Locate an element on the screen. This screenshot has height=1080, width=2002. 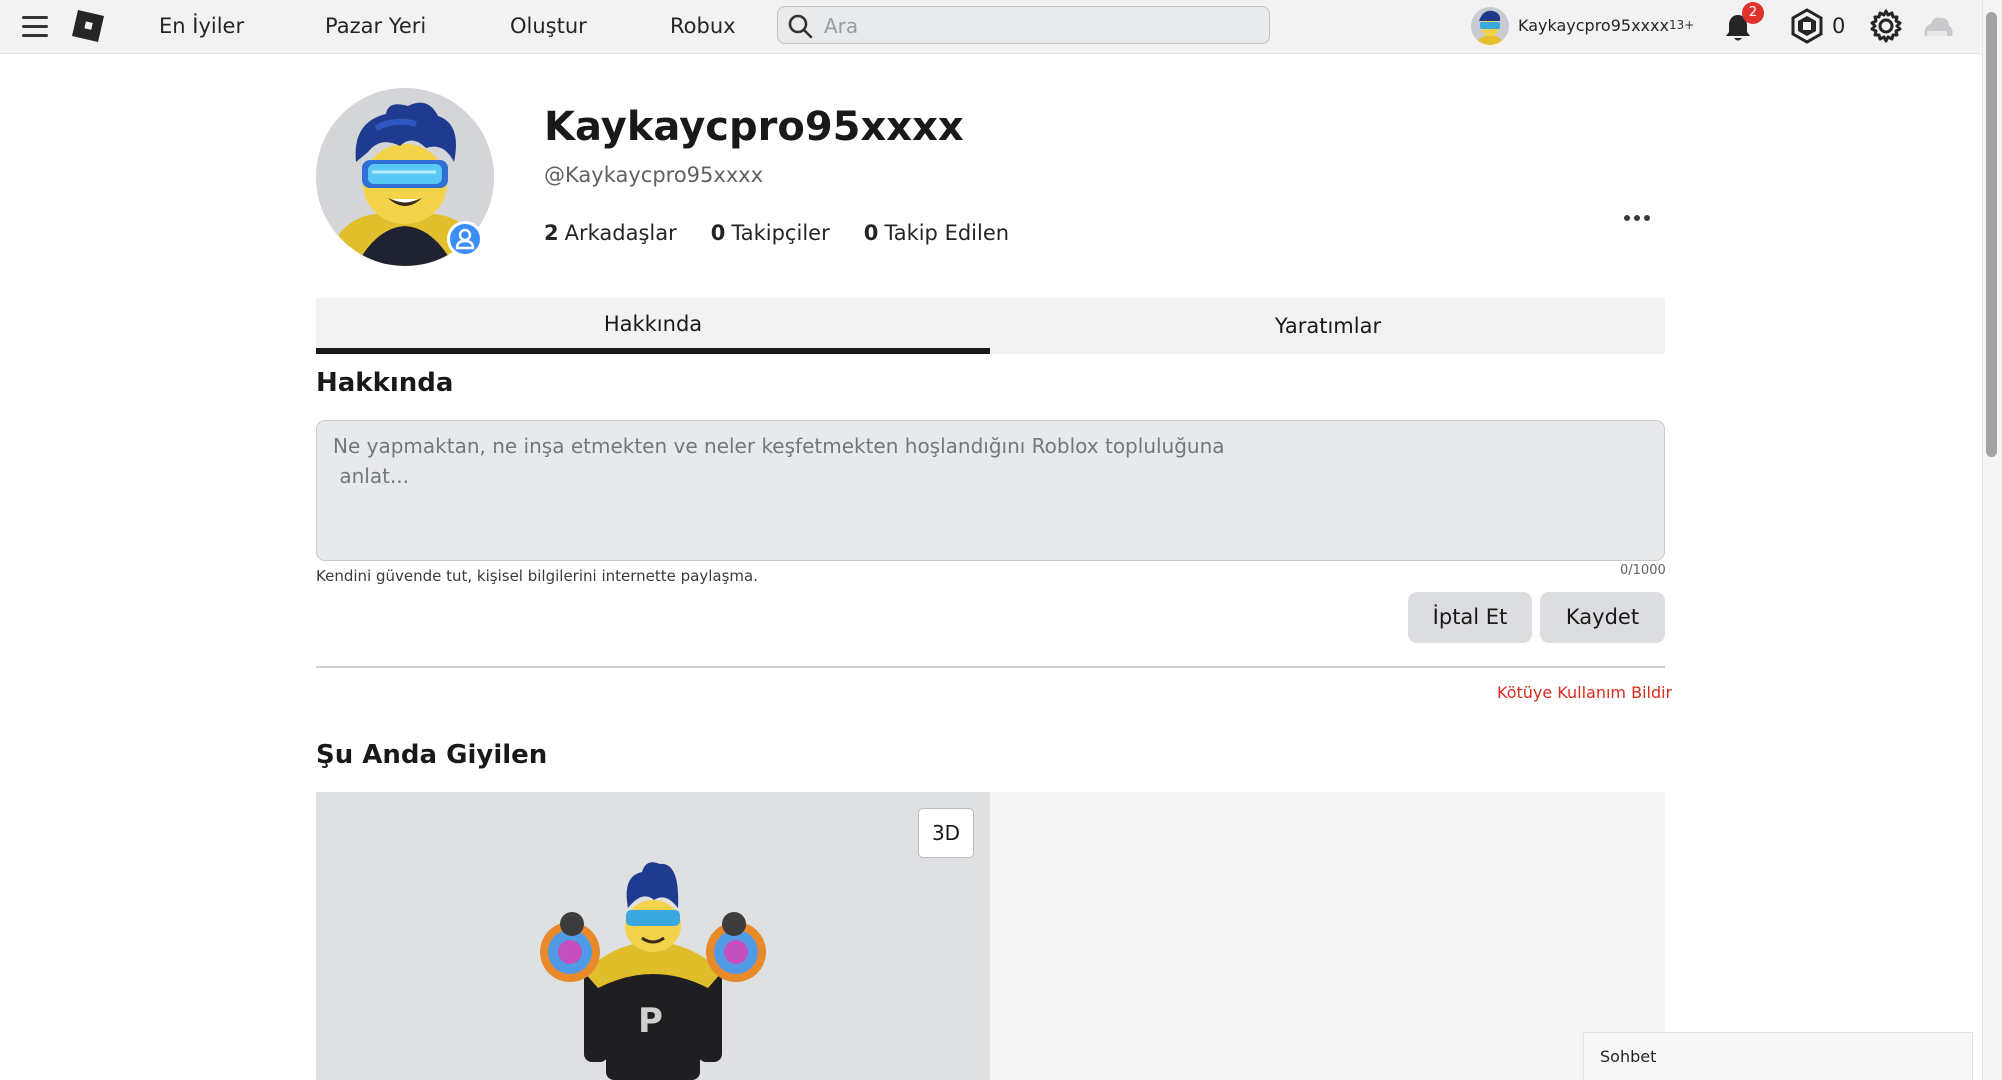
profile-stats: 2 Arkadaşlar 0 Takipçiler 0 Takip Edilen is located at coordinates (776, 233).